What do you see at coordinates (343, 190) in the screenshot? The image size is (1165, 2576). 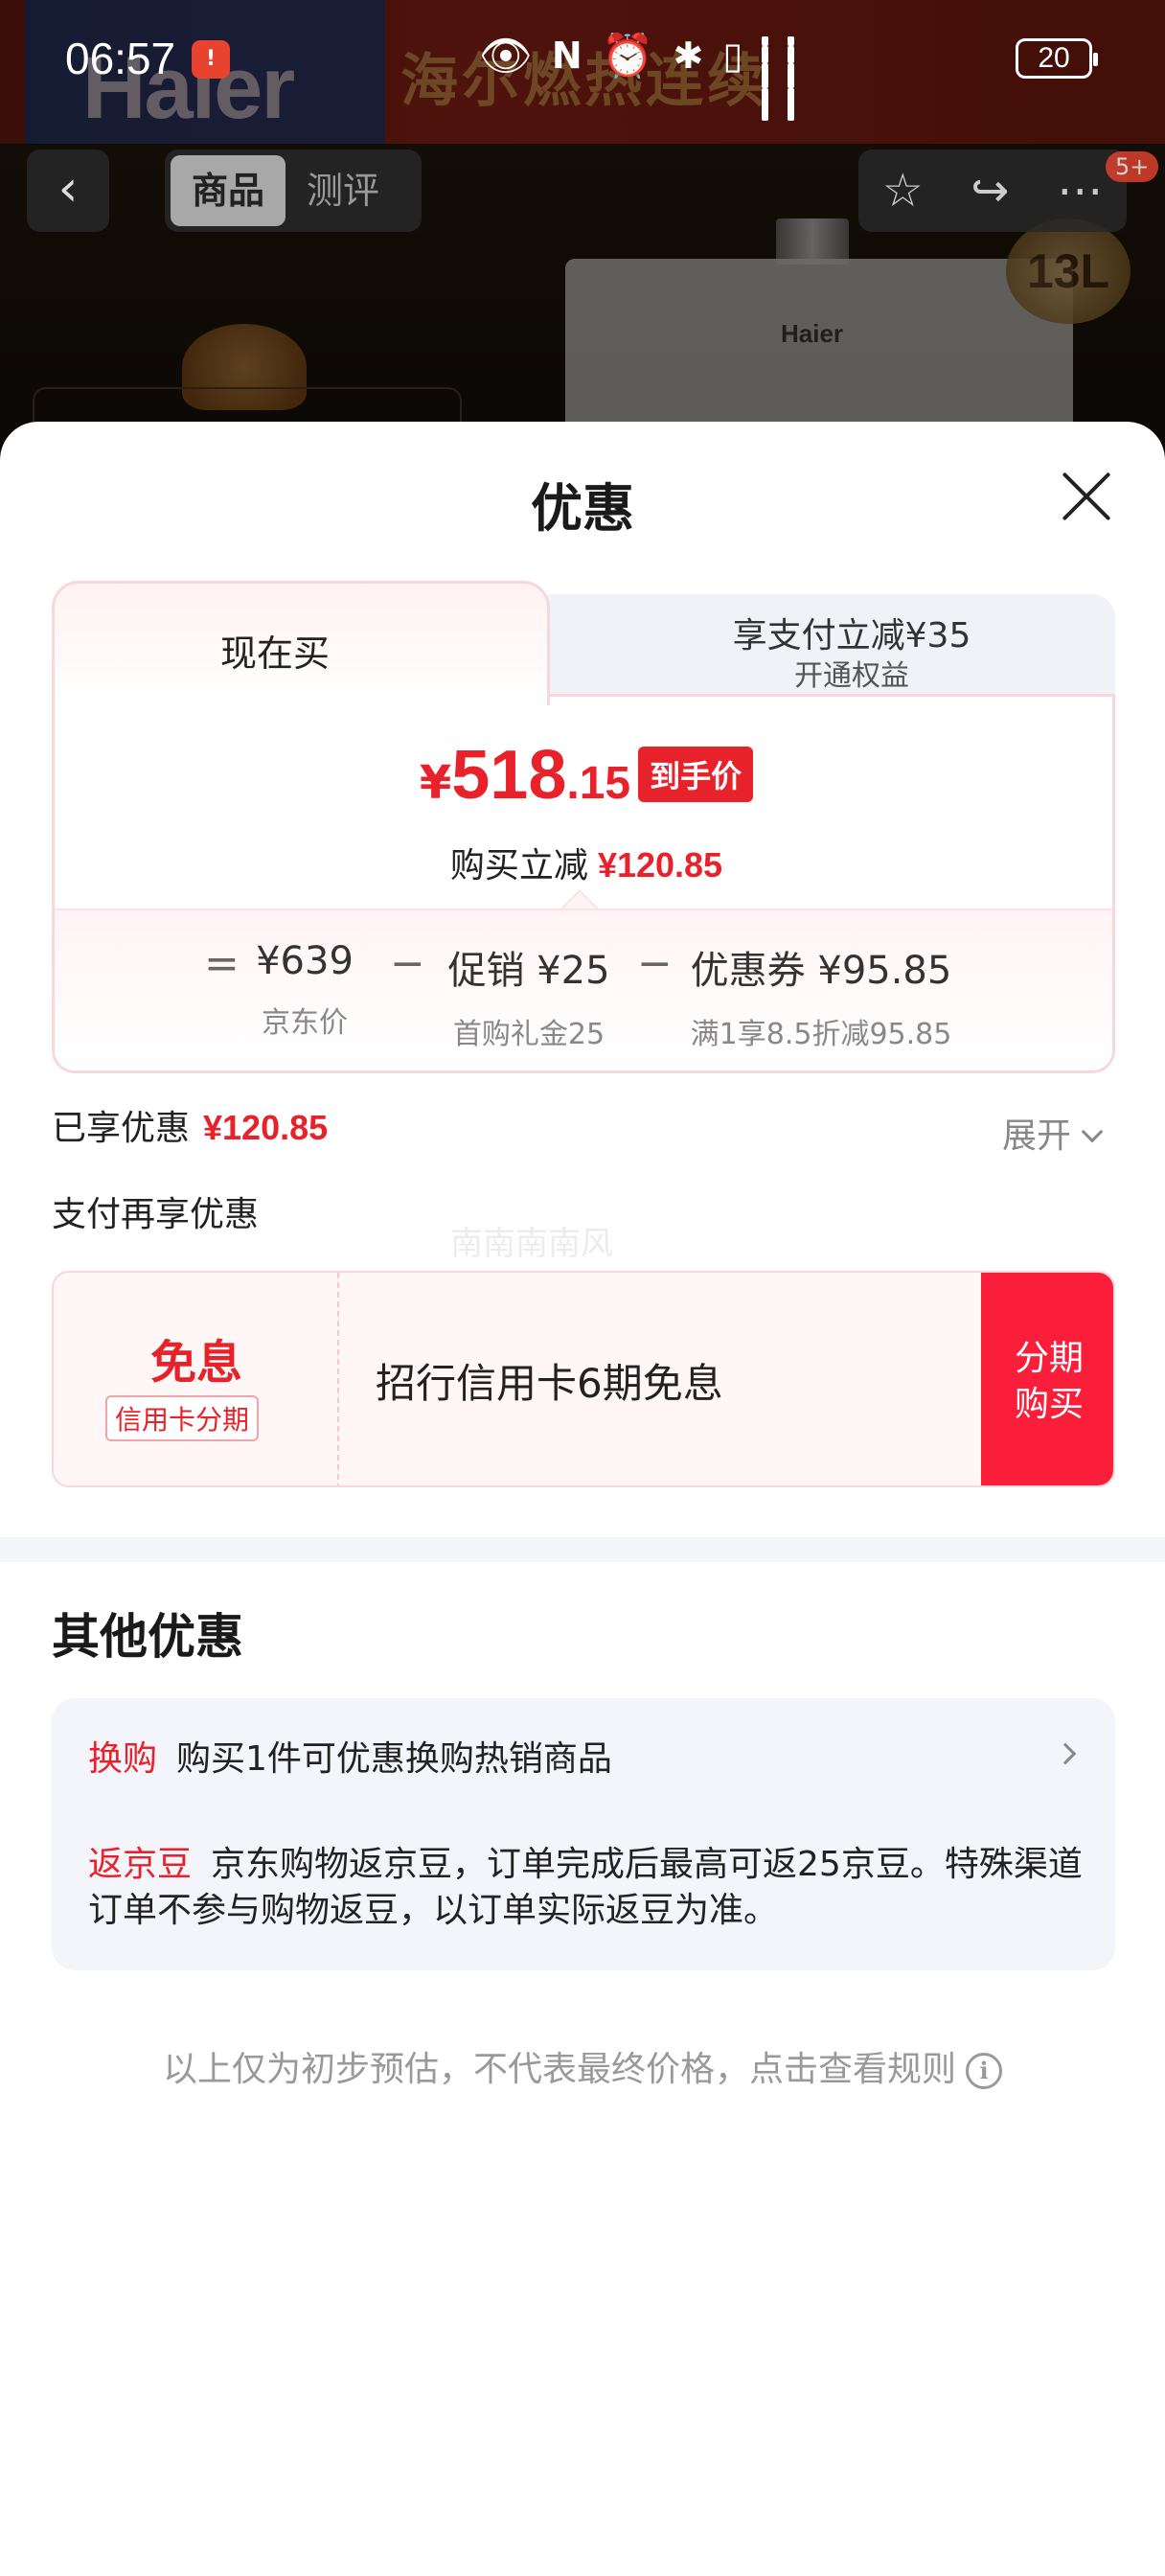 I see `tab-review: 测评` at bounding box center [343, 190].